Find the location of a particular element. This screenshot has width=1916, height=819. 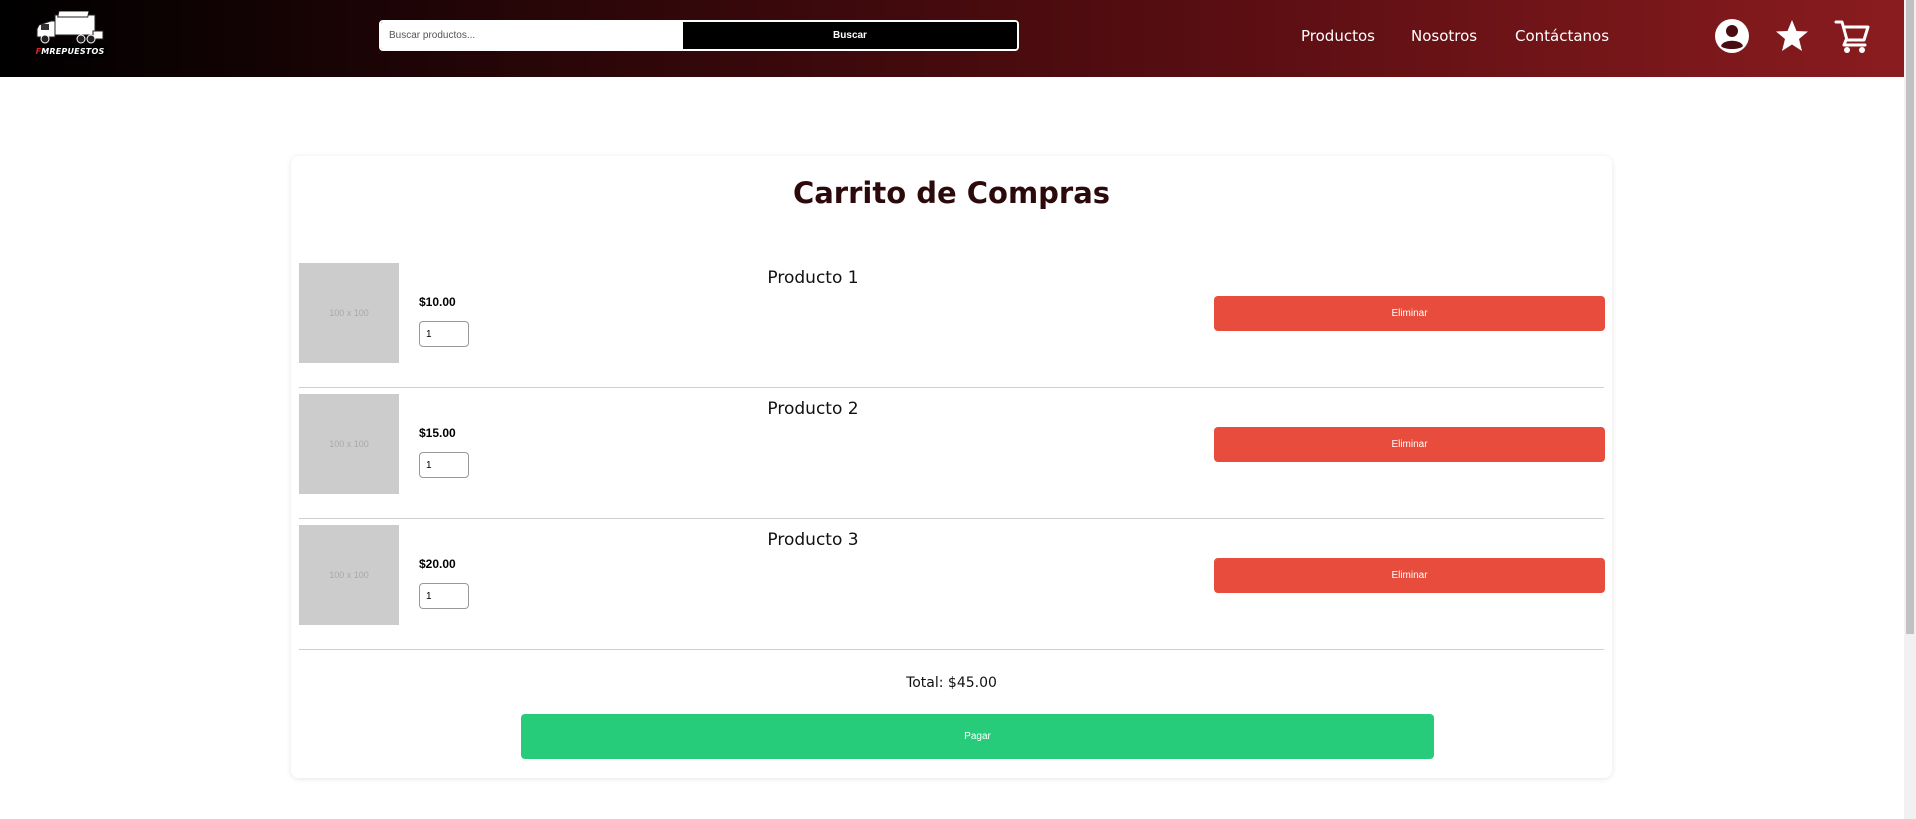

search-bar: Buscar is located at coordinates (699, 35).